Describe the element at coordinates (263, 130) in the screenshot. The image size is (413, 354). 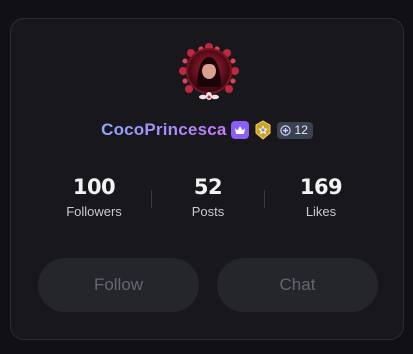
I see `medal-icon` at that location.